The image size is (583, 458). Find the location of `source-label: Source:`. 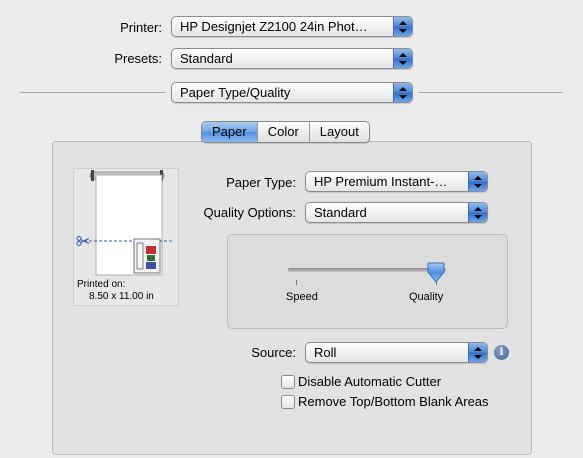

source-label: Source: is located at coordinates (273, 352).